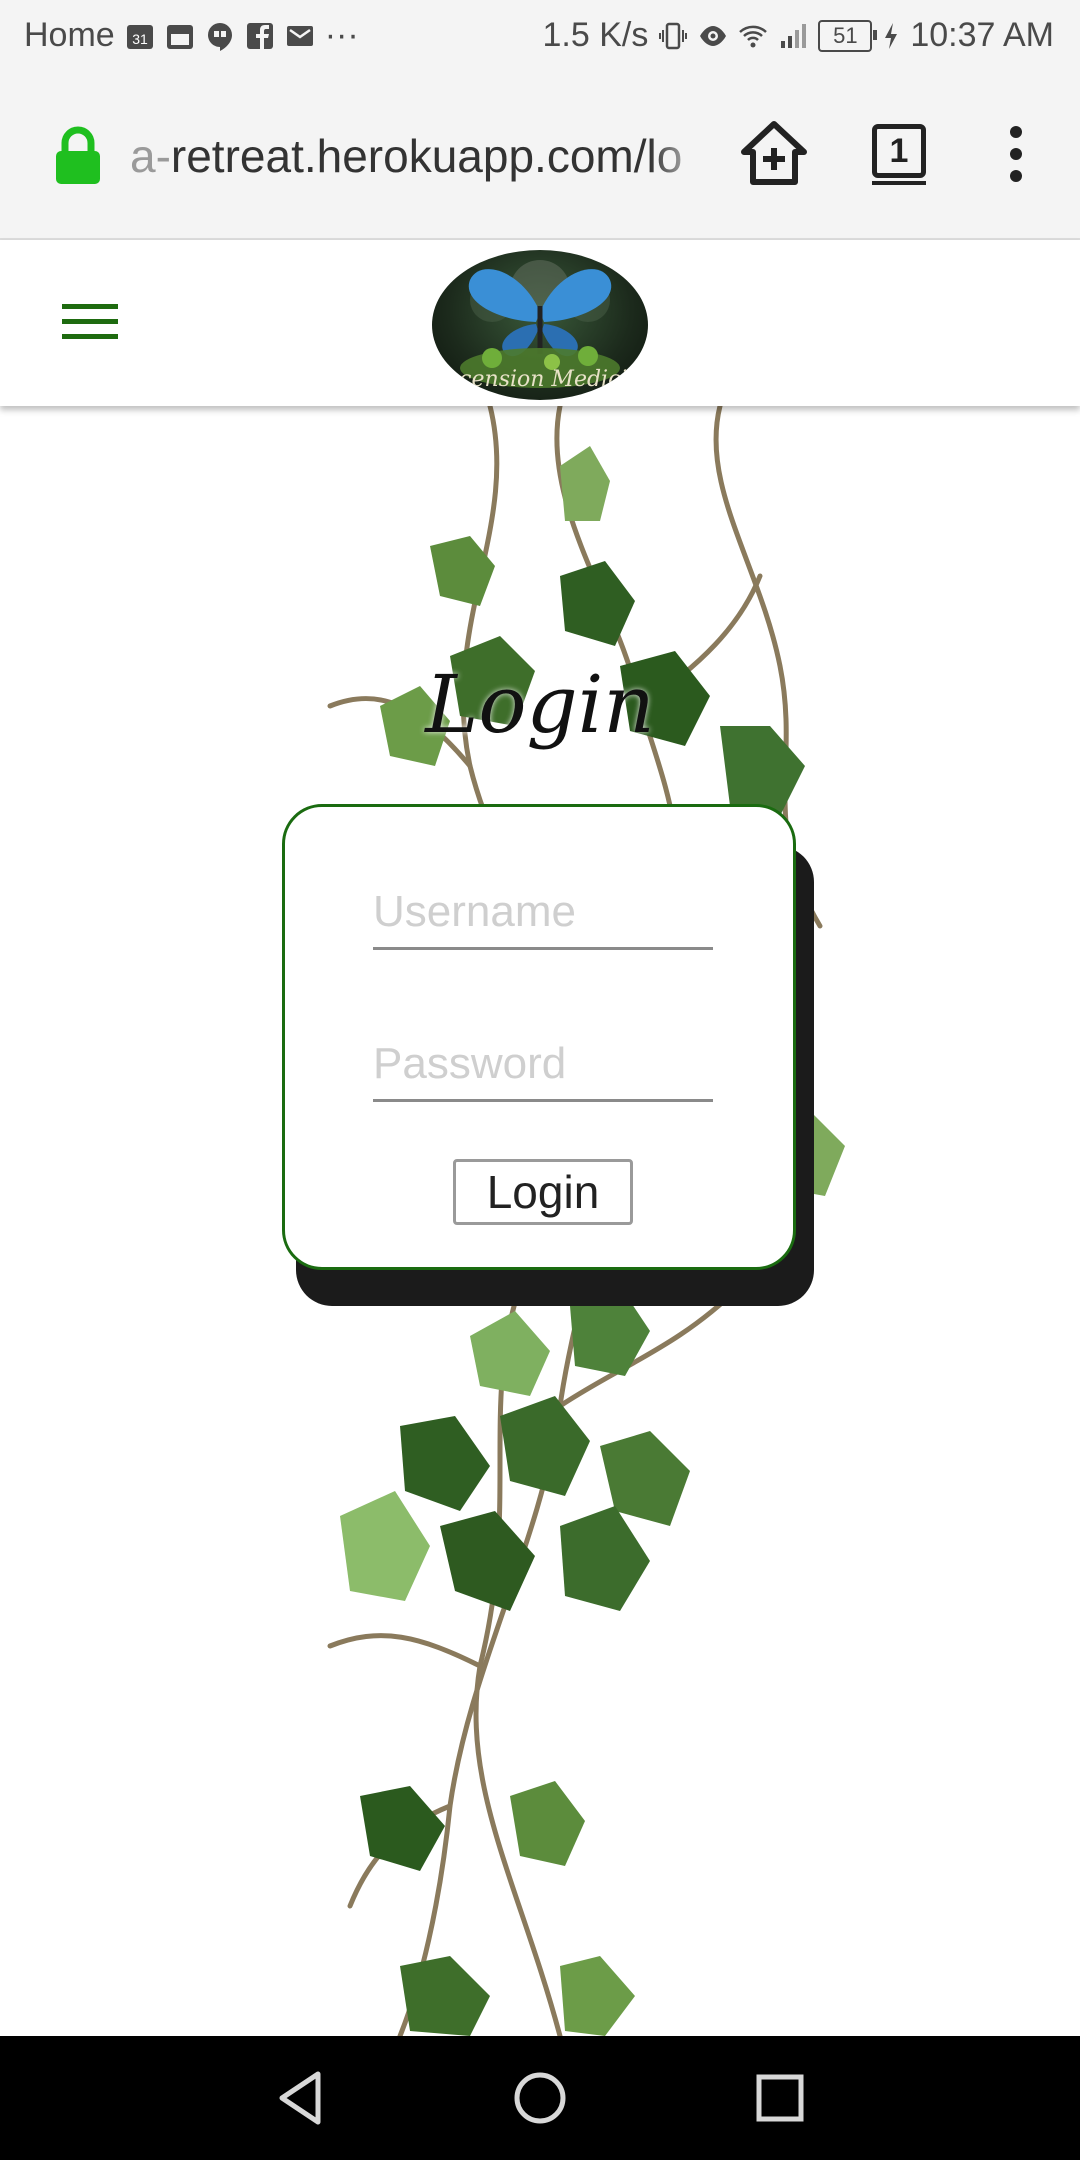 This screenshot has width=1080, height=2160. Describe the element at coordinates (595, 35) in the screenshot. I see `network-speed: 1.5 K/s` at that location.